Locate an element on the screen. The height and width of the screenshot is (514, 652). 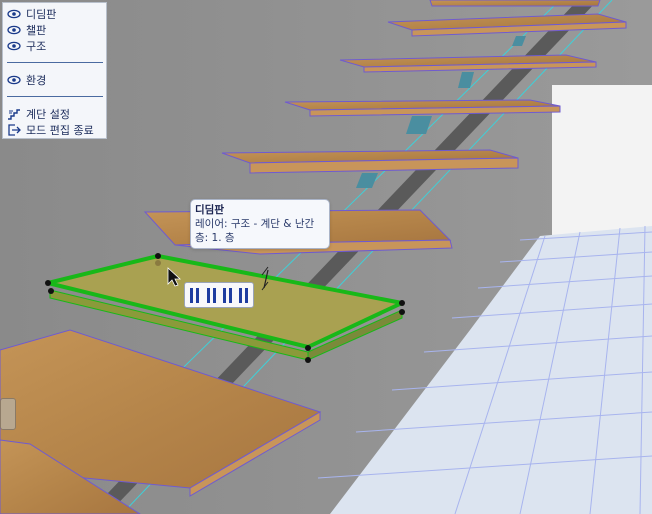
stair-settings-icon is located at coordinates (14, 114).